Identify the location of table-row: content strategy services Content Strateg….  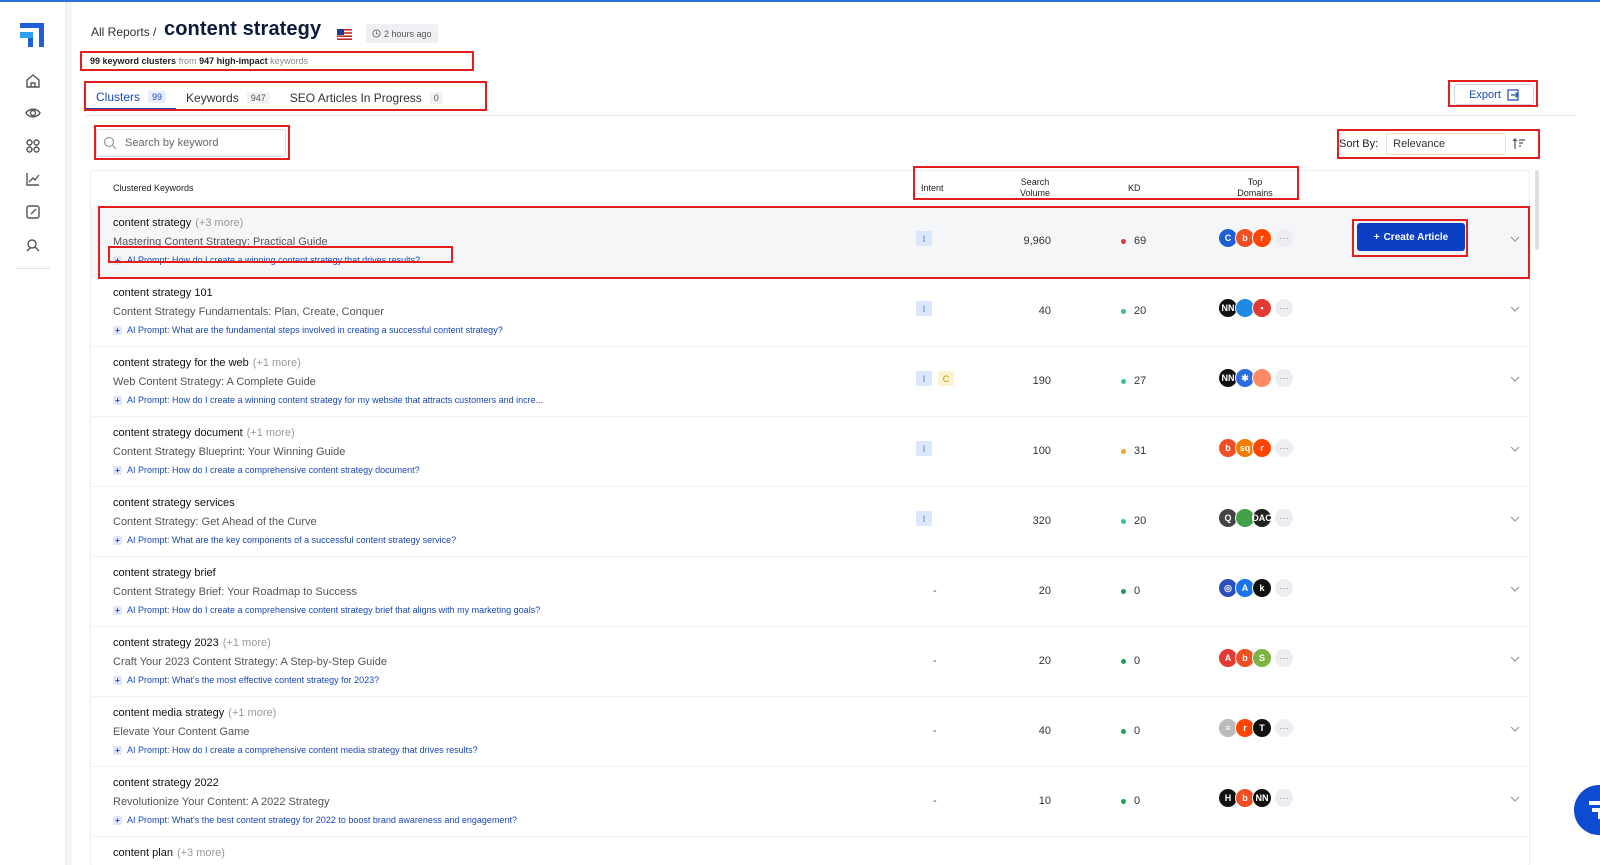
(810, 522).